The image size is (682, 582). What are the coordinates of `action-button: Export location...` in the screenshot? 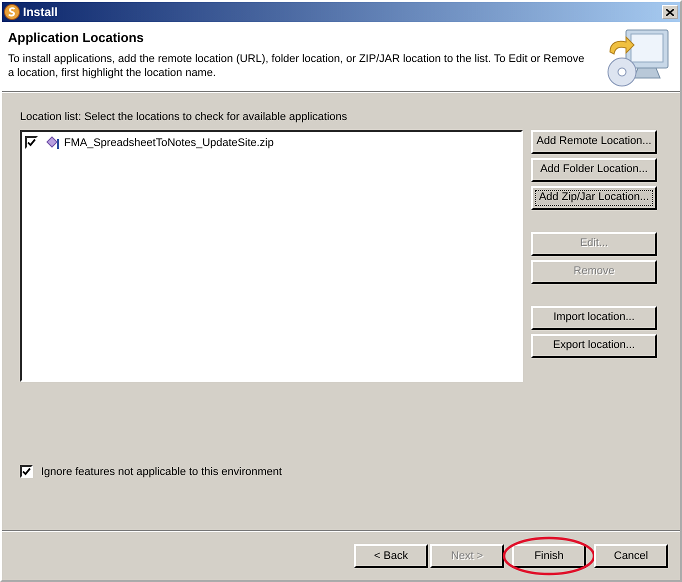 It's located at (594, 346).